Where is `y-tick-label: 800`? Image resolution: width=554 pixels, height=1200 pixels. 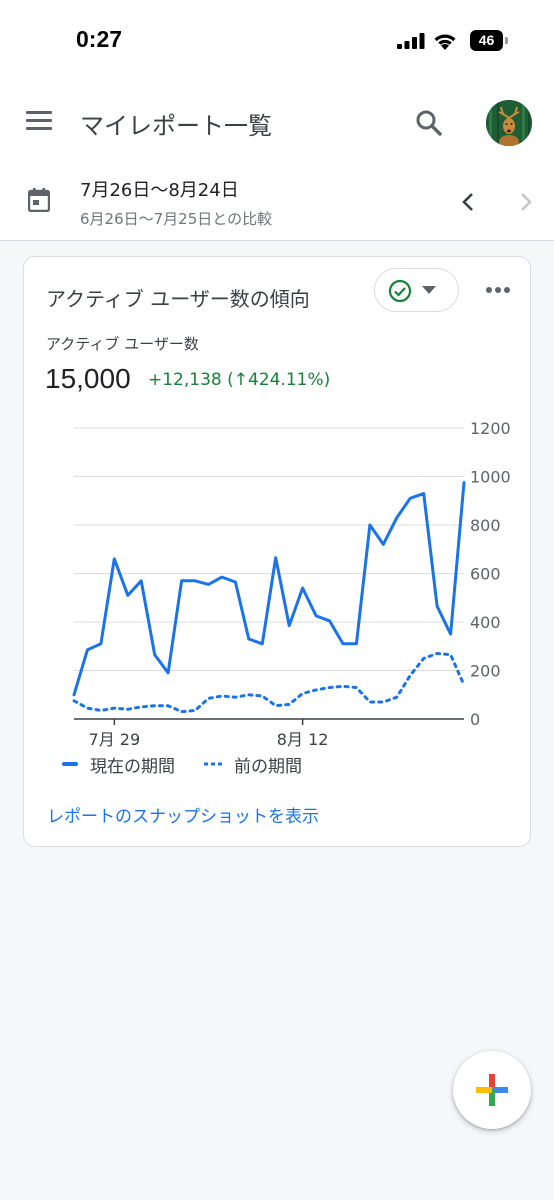
y-tick-label: 800 is located at coordinates (485, 525).